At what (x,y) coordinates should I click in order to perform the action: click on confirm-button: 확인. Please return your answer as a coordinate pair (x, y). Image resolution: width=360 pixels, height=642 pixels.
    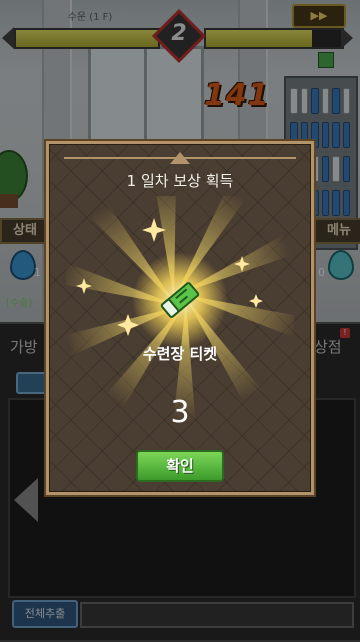
    Looking at the image, I should click on (180, 466).